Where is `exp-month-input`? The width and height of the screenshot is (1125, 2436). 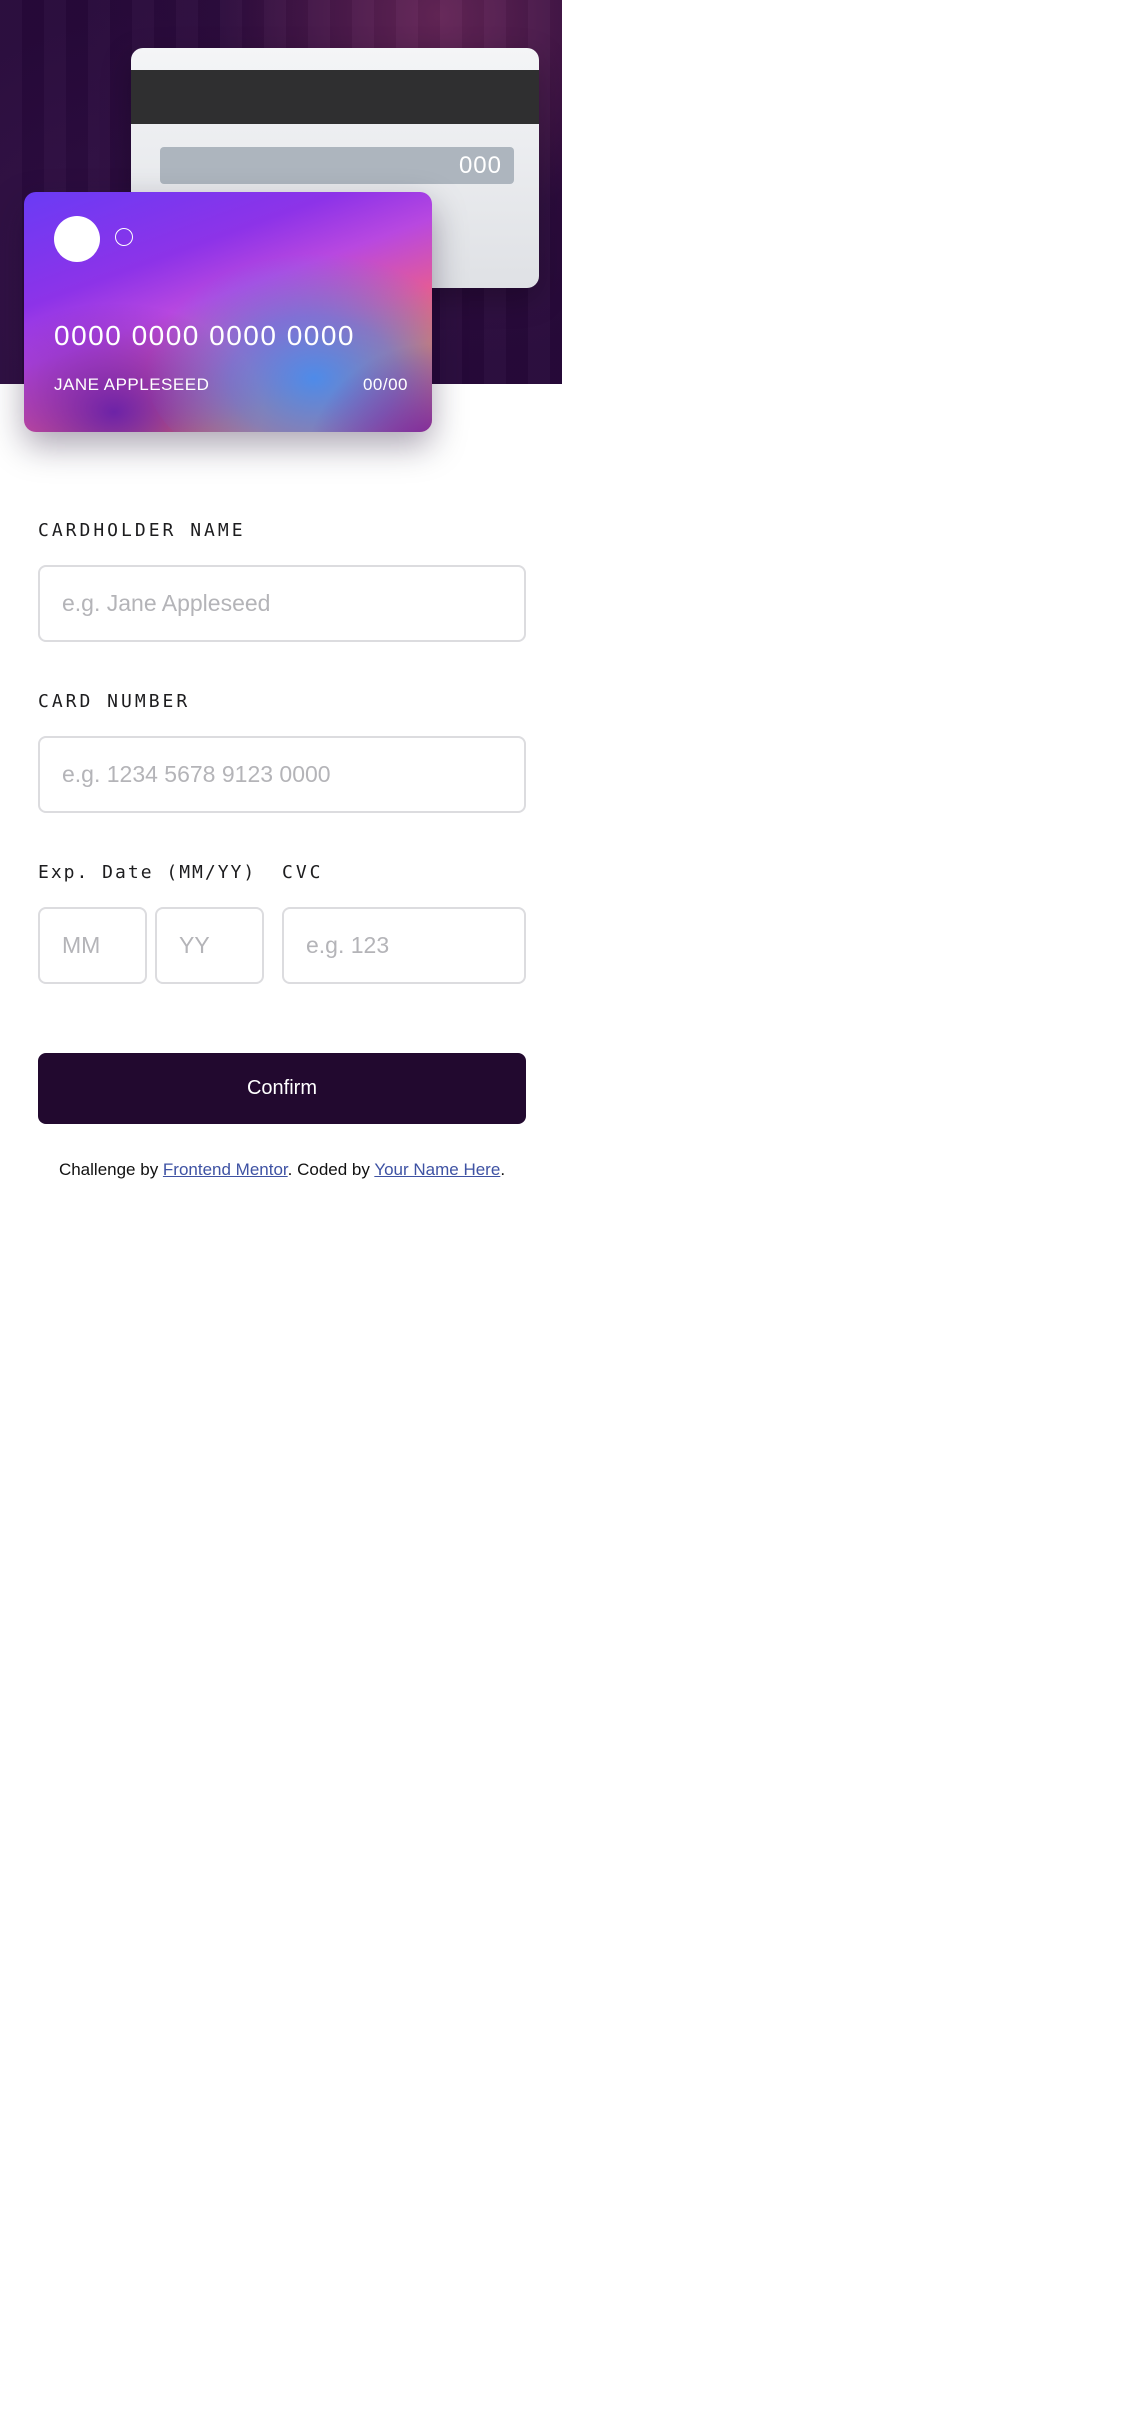
exp-month-input is located at coordinates (92, 945).